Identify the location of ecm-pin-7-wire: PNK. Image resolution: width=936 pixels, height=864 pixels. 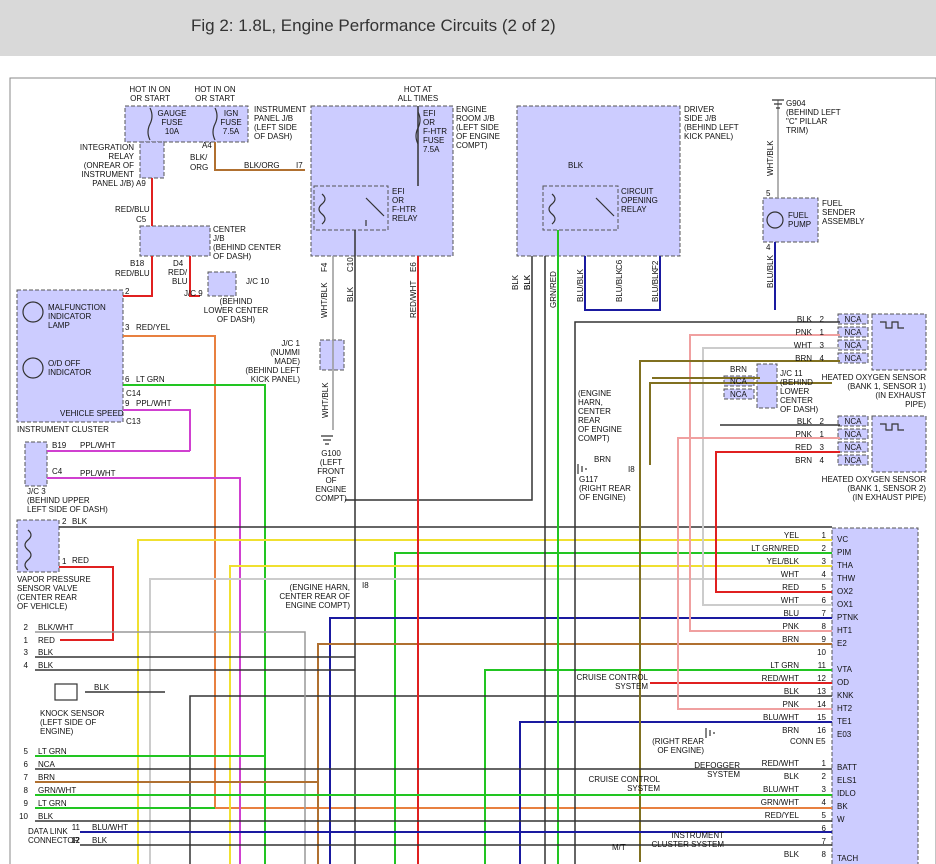
(791, 626).